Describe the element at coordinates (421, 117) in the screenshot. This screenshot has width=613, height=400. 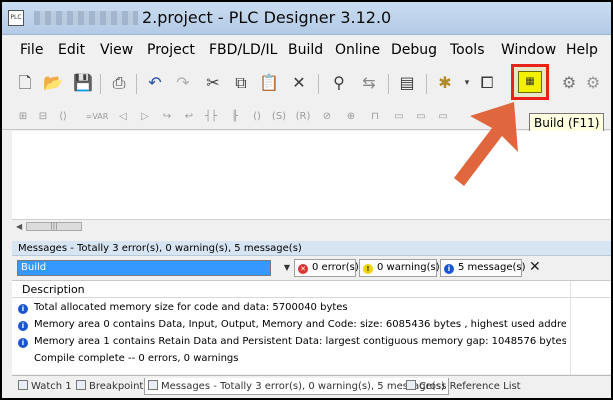
I see `comment-icon: ▭` at that location.